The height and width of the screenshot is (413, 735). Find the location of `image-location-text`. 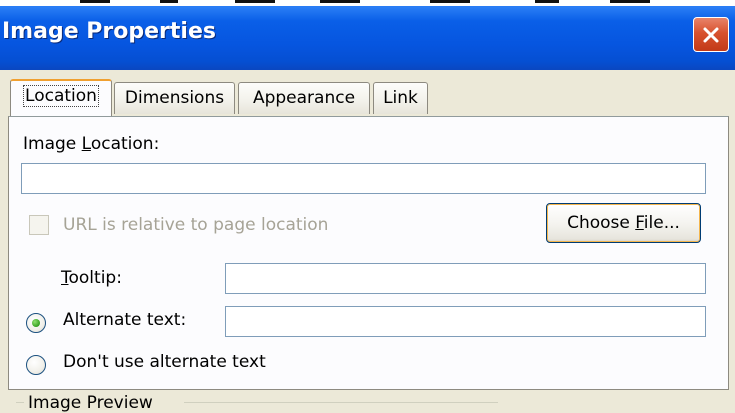

image-location-text is located at coordinates (363, 178).